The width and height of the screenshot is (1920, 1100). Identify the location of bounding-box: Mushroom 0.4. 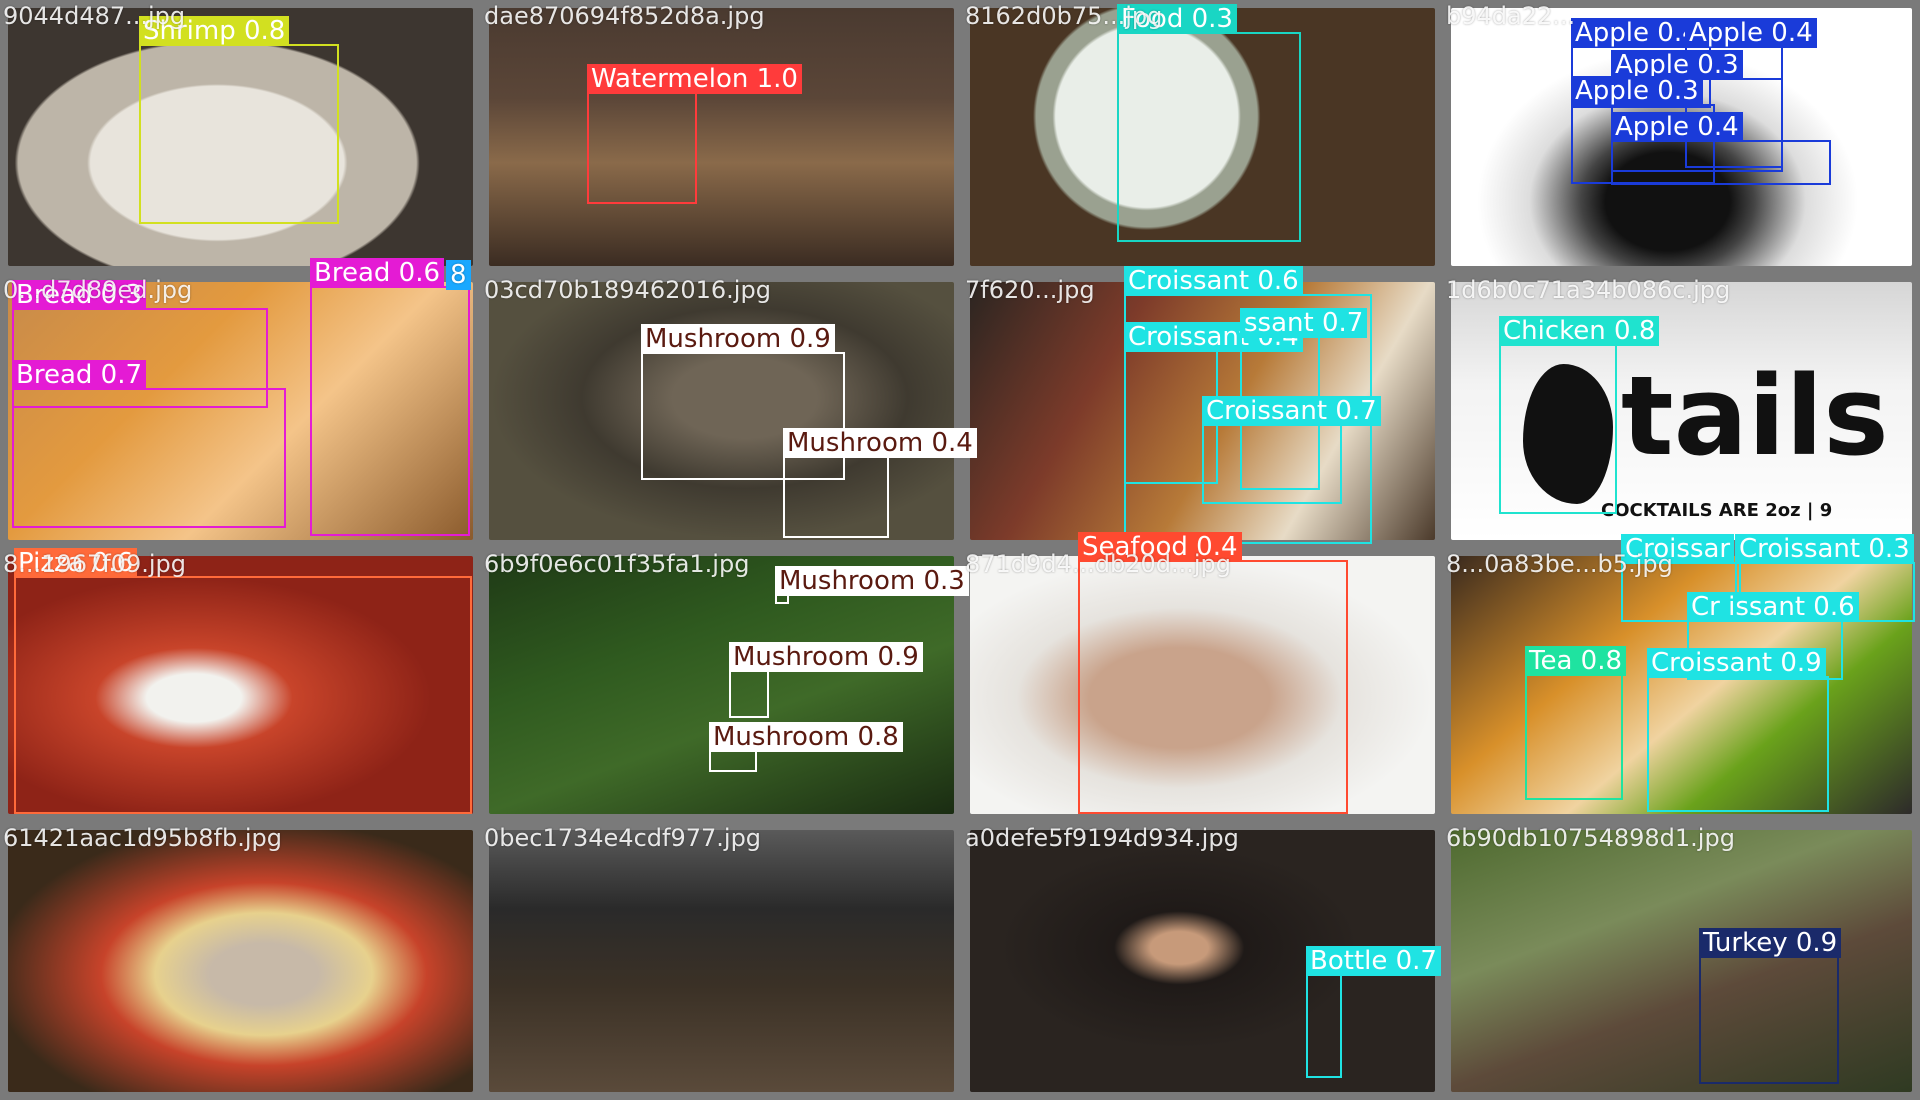
(880, 483).